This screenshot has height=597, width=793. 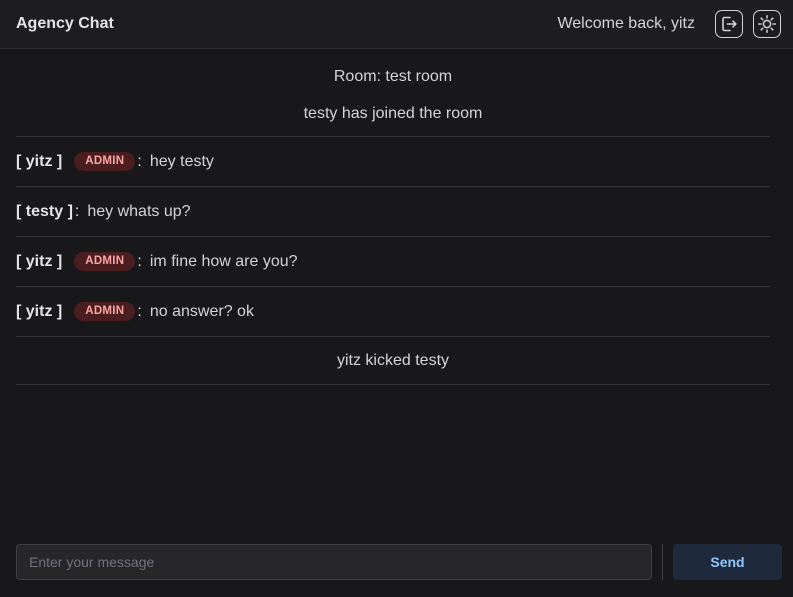 What do you see at coordinates (201, 311) in the screenshot?
I see `message-text: no answer? ok` at bounding box center [201, 311].